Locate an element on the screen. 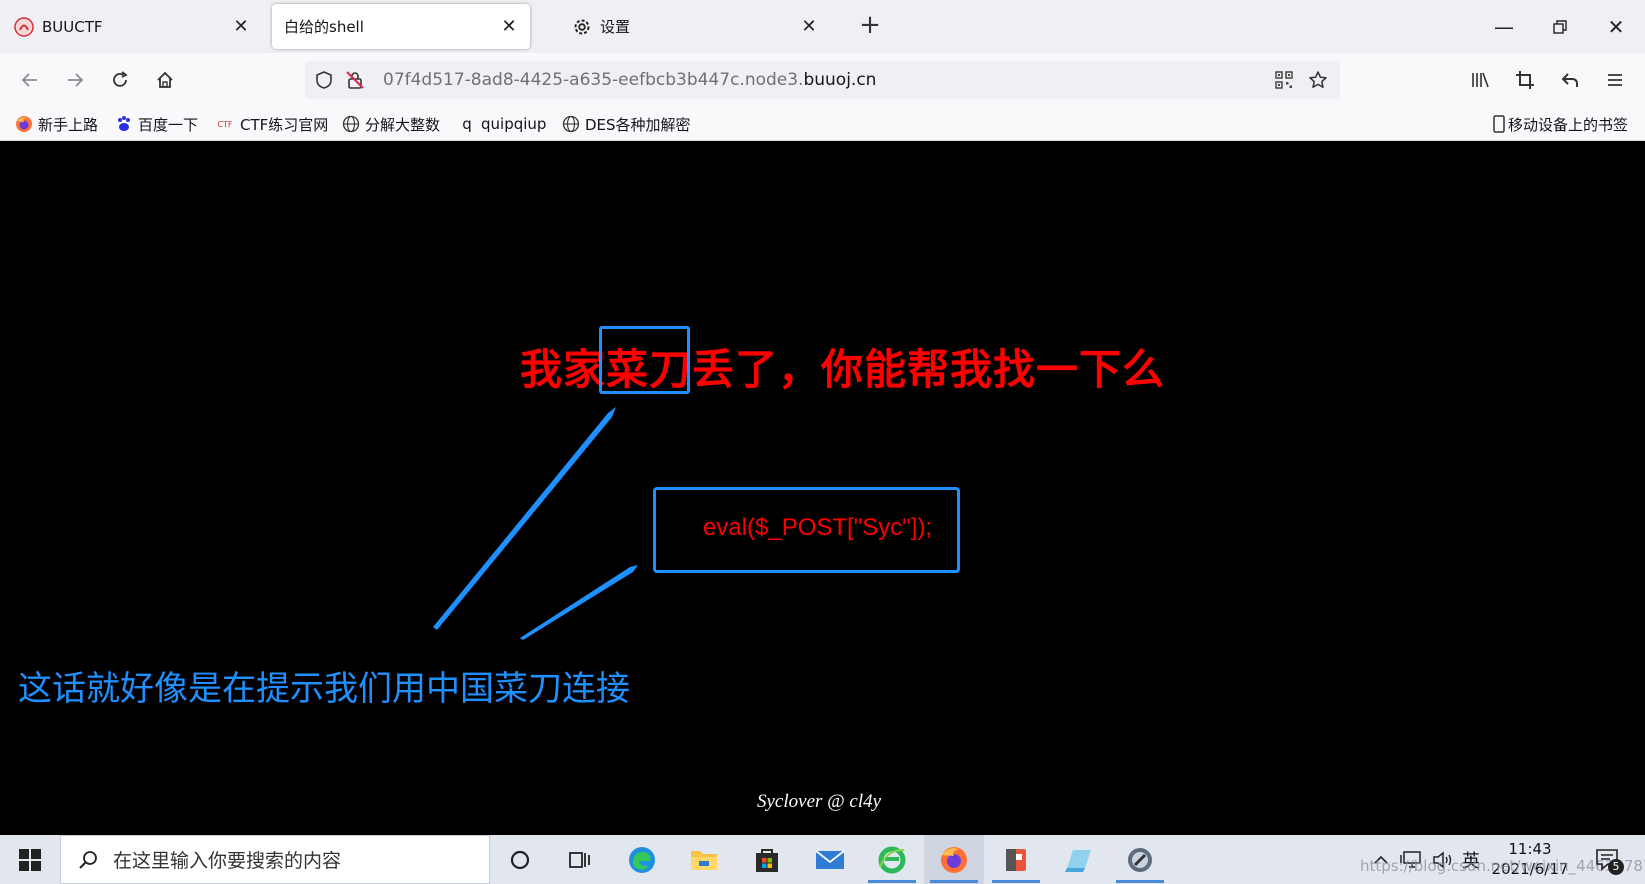  library-icon is located at coordinates (1480, 80).